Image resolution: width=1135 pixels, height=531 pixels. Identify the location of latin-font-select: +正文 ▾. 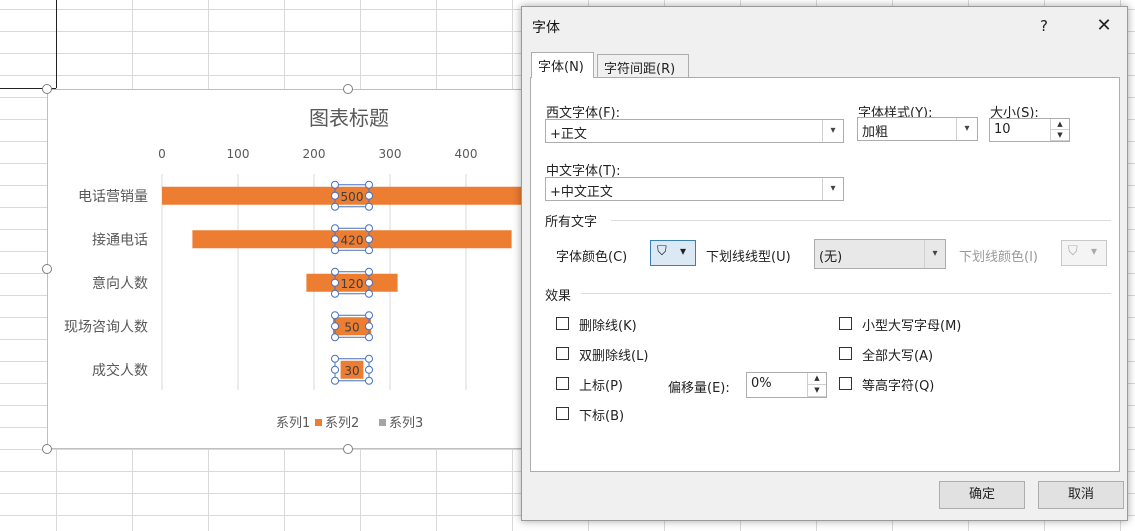
(694, 131).